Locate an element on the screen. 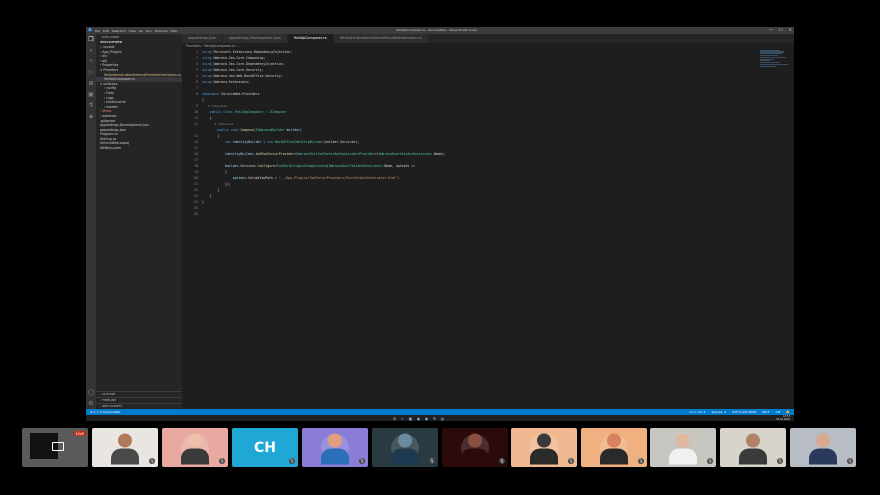 Image resolution: width=880 pixels, height=495 pixels. search-icon: ⌕ is located at coordinates (91, 50).